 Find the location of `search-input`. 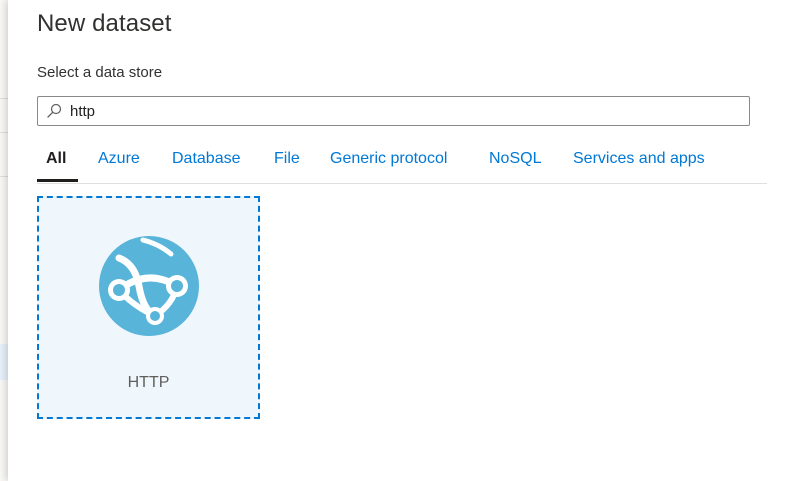

search-input is located at coordinates (405, 111).